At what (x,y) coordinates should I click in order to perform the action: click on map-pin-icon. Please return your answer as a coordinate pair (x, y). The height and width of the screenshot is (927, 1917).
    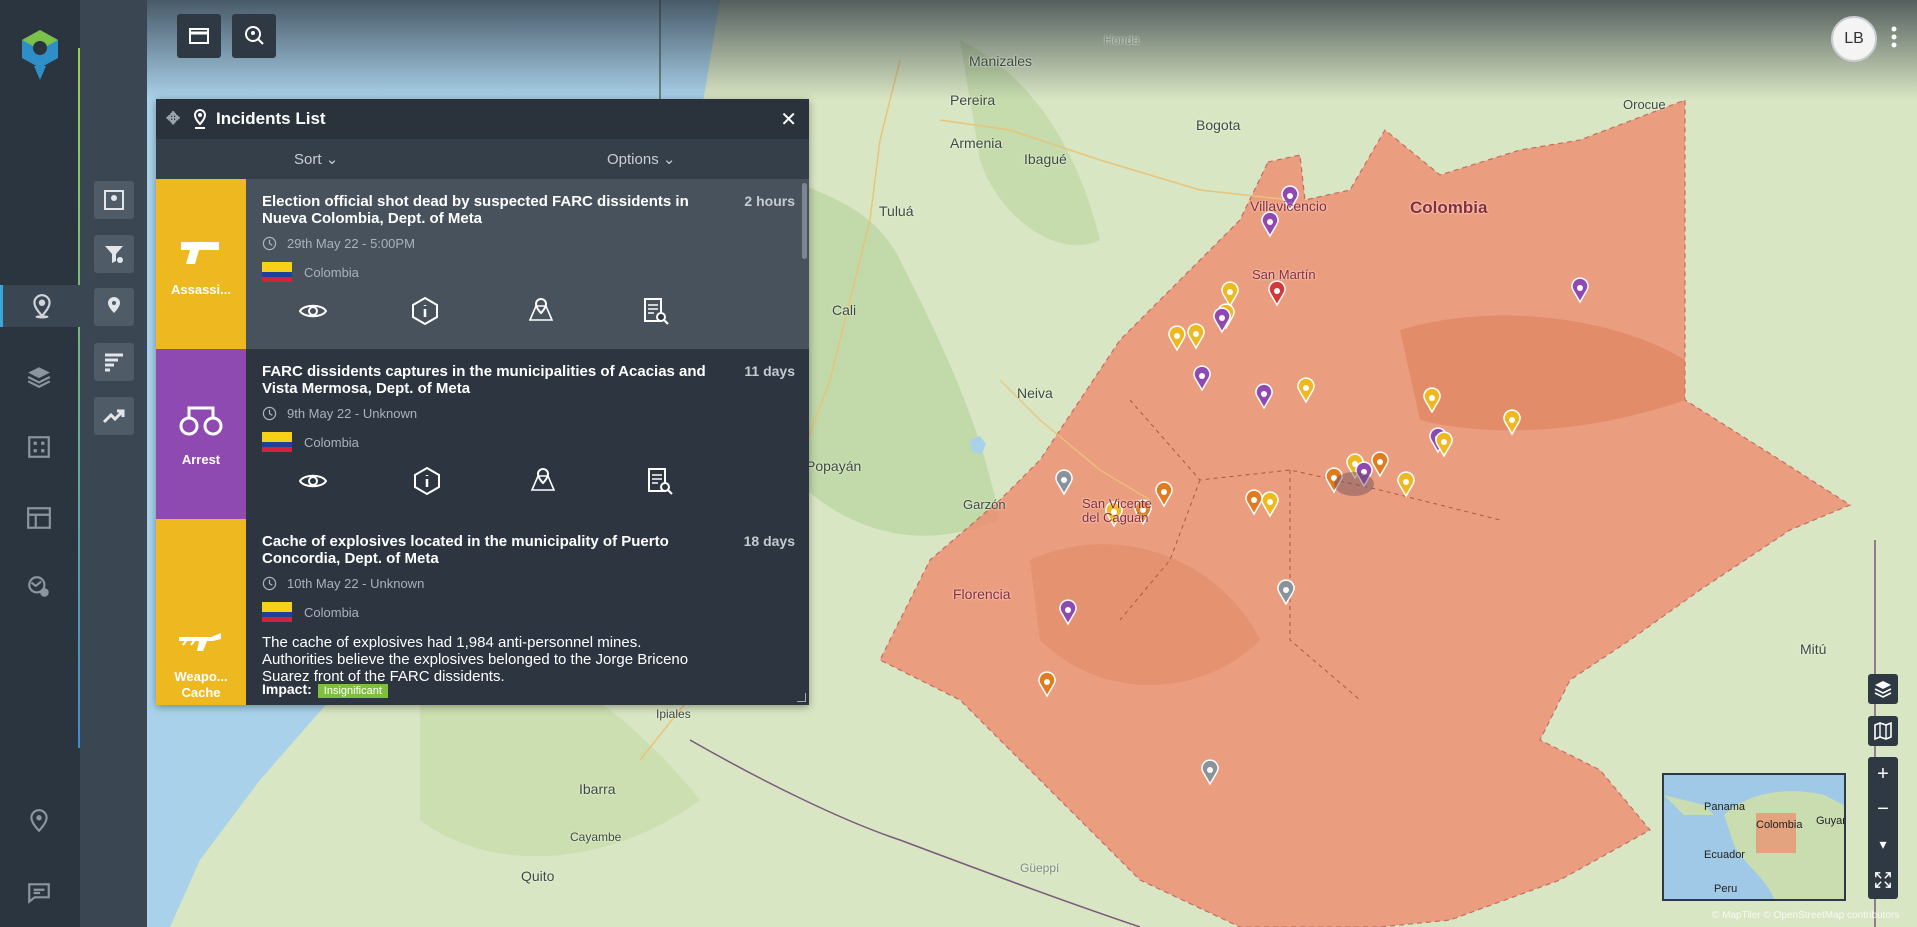
    Looking at the image, I should click on (541, 309).